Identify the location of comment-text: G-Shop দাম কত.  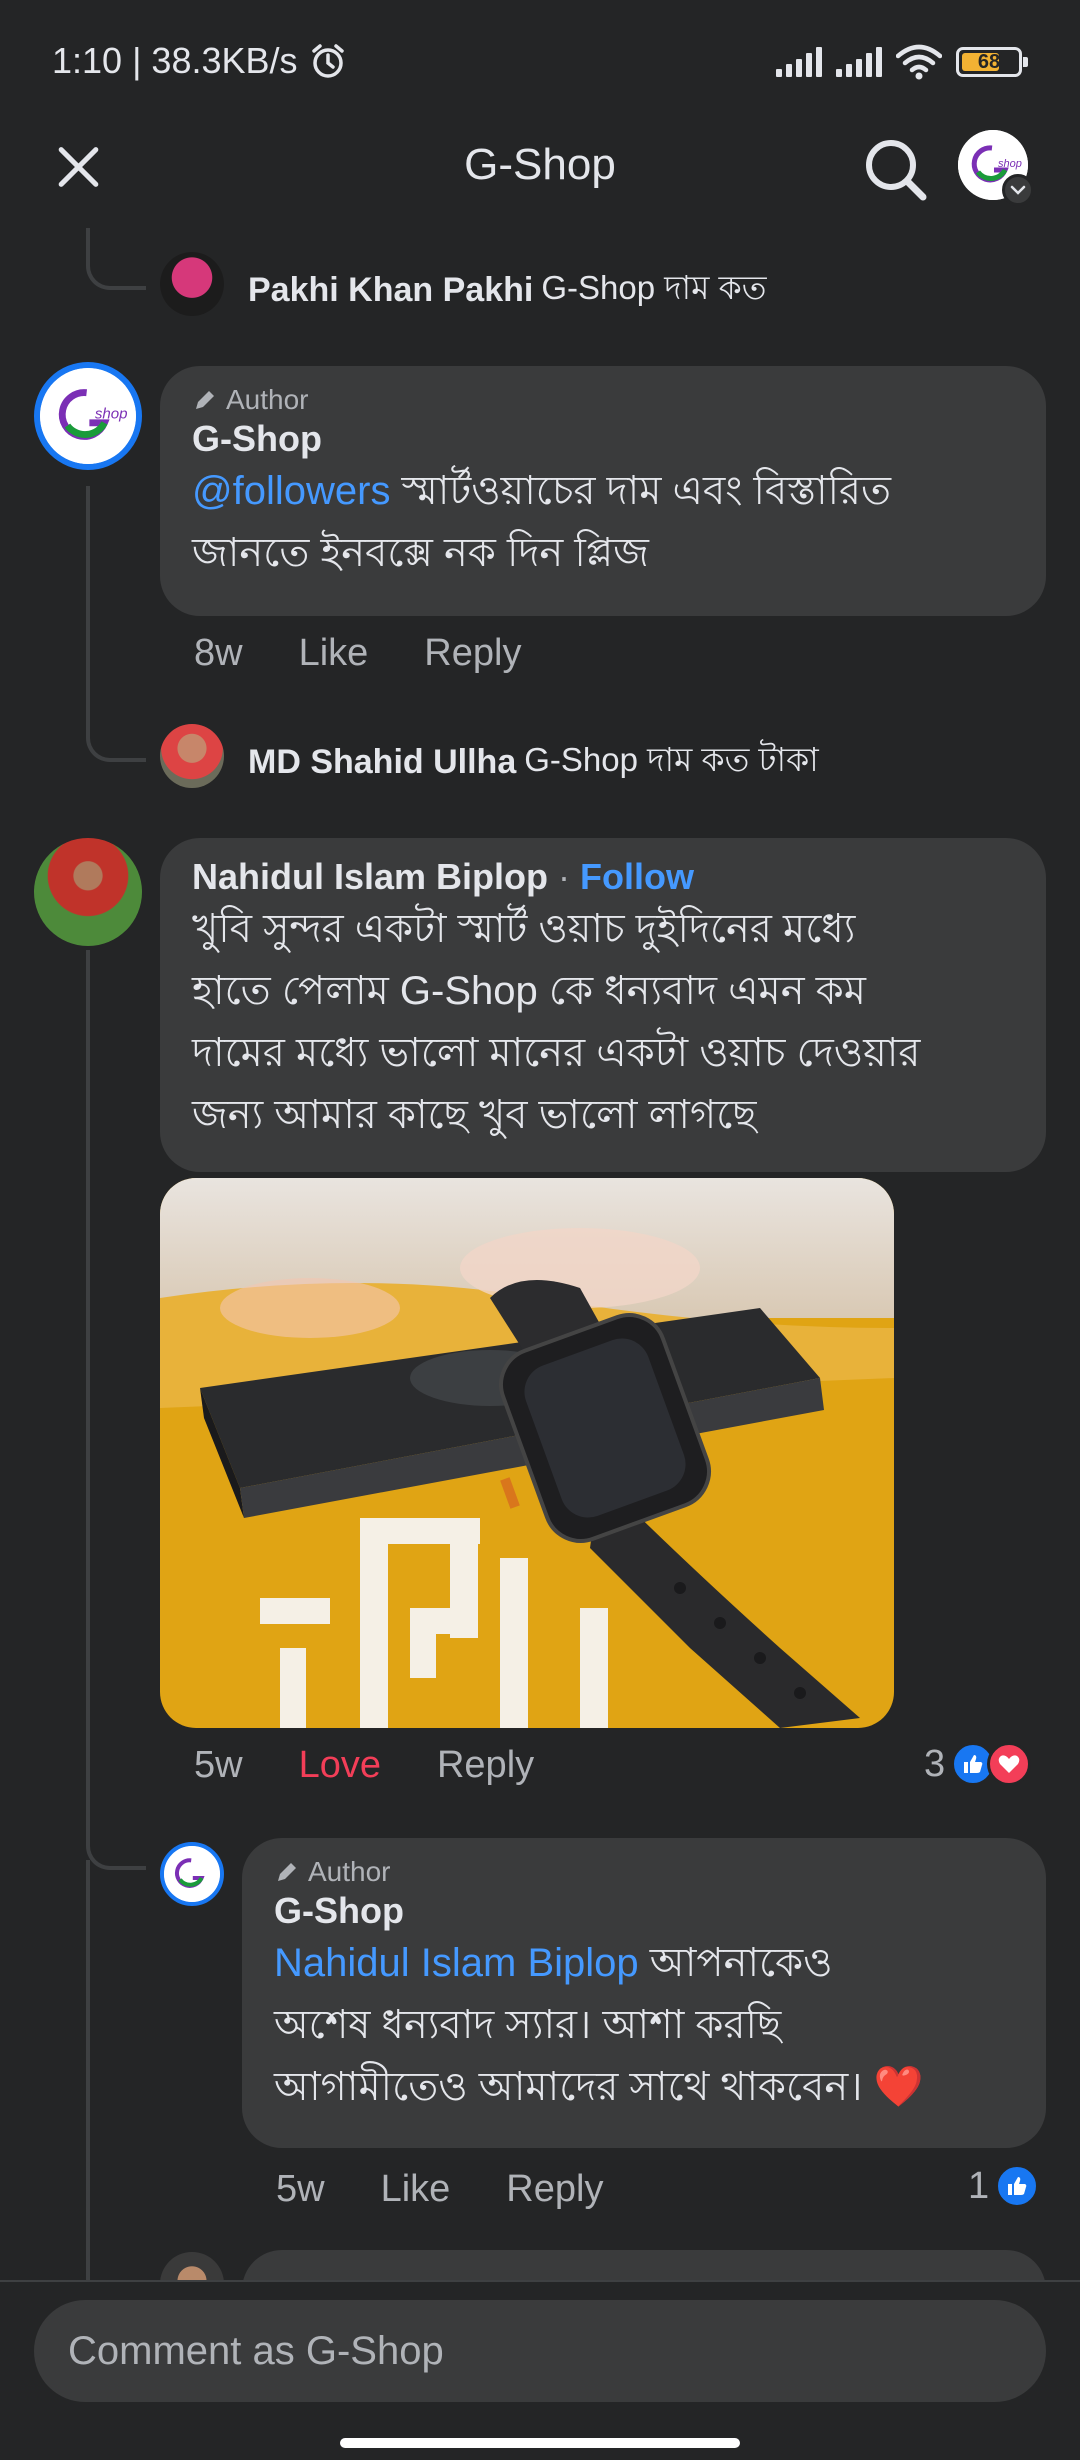
(654, 287).